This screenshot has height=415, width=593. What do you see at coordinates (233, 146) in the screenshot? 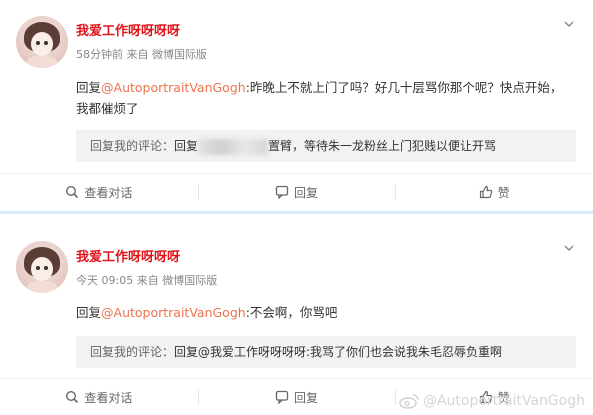
I see `blurred-username` at bounding box center [233, 146].